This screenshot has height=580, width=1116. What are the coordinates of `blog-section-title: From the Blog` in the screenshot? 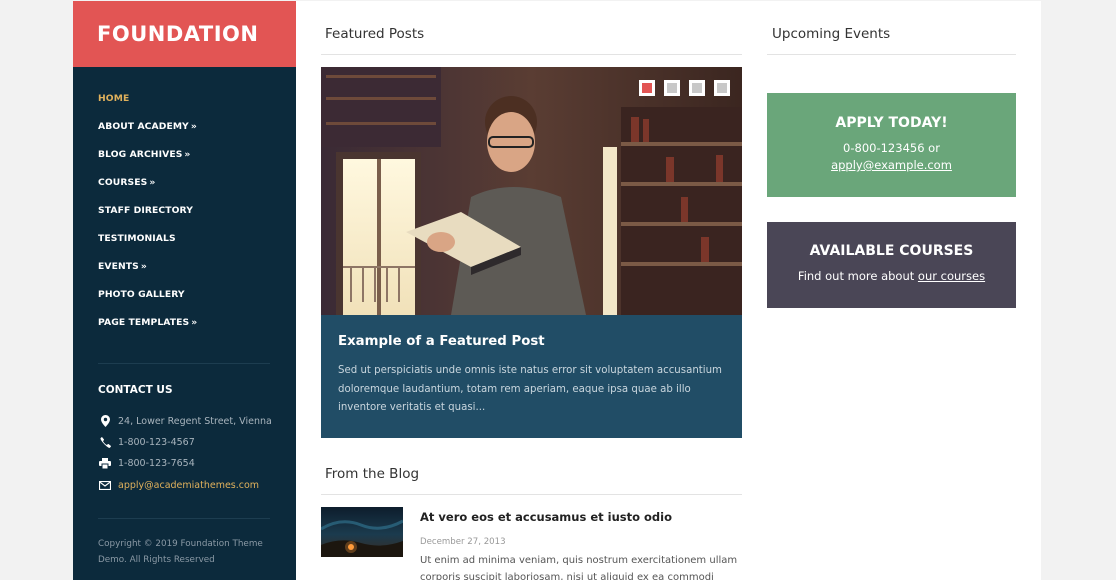 It's located at (372, 474).